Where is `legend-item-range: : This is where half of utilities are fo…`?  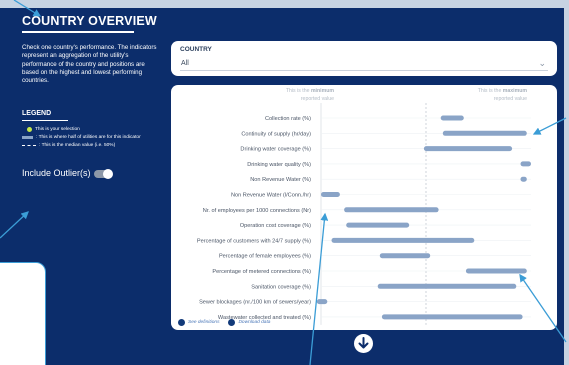
legend-item-range: : This is where half of utilities are fo… is located at coordinates (81, 137).